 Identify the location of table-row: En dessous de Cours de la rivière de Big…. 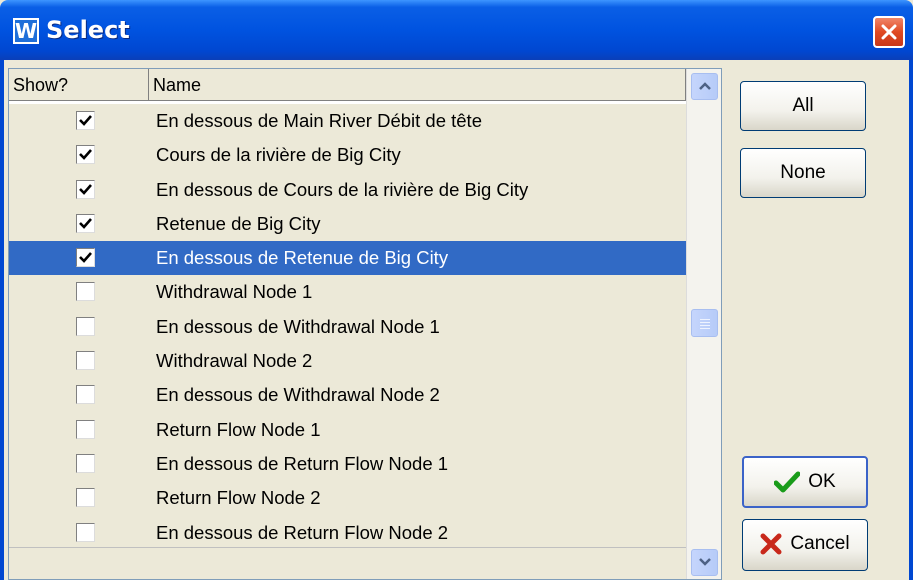
(347, 189).